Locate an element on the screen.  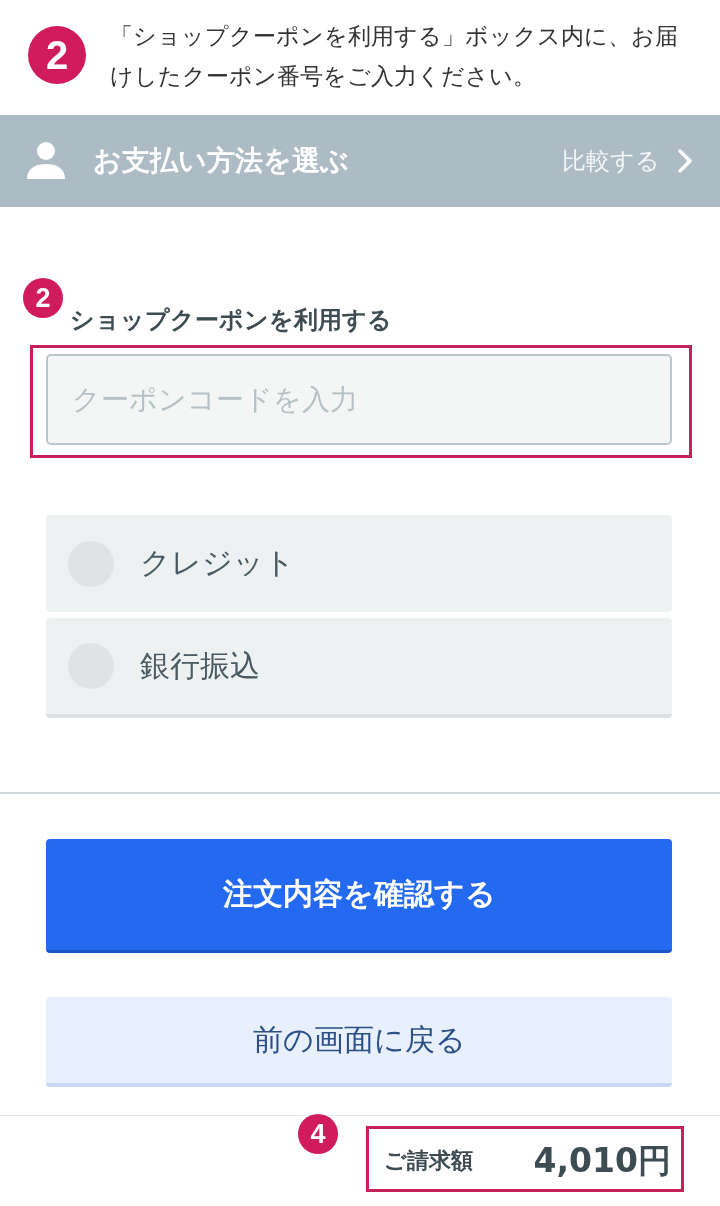
chevron-right-icon is located at coordinates (685, 161).